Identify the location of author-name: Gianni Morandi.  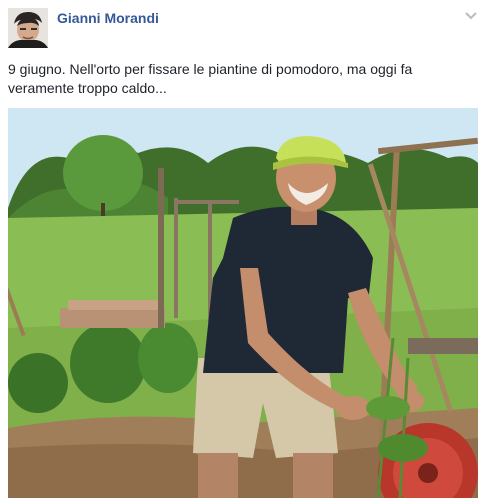
(108, 18).